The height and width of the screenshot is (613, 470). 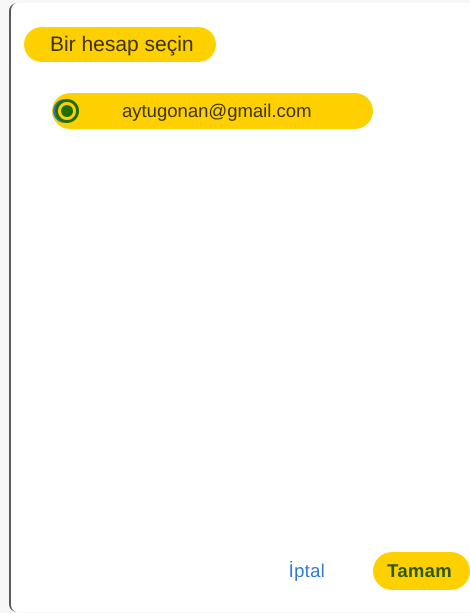 I want to click on dialog-button: Tamam, so click(x=421, y=571).